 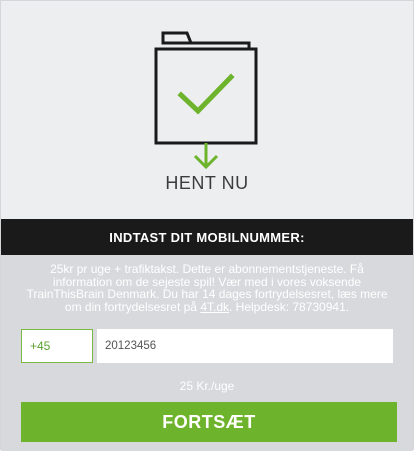 I want to click on mobile-number-input, so click(x=245, y=346).